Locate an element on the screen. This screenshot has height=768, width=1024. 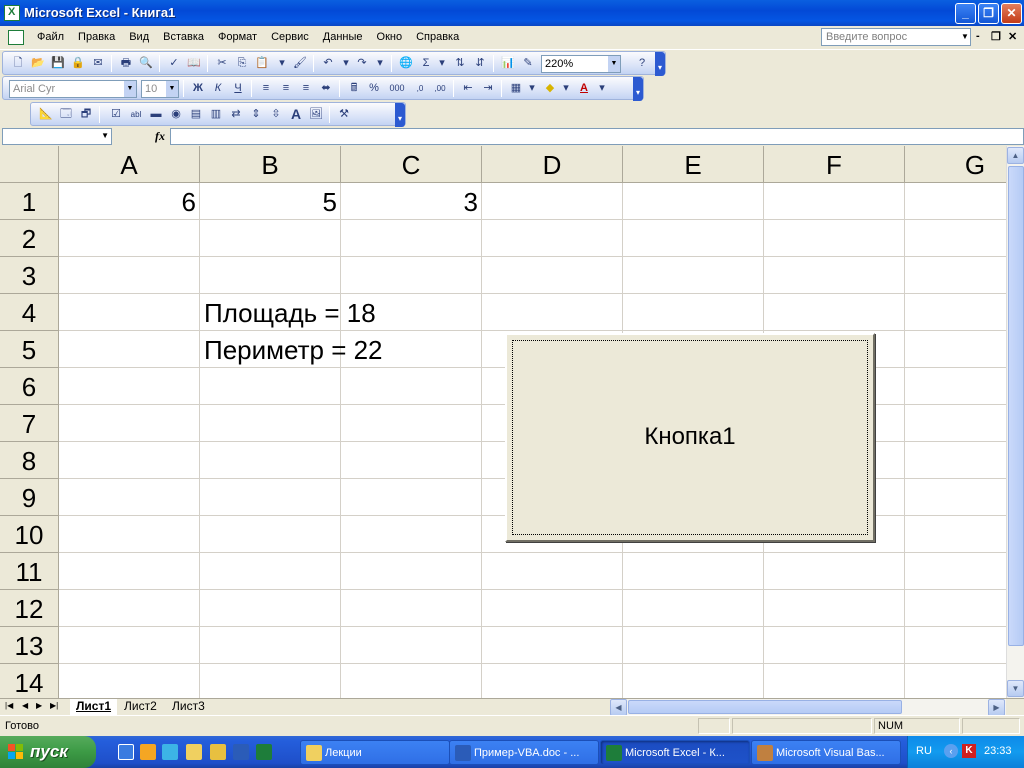
cell-e11 is located at coordinates (693, 571).